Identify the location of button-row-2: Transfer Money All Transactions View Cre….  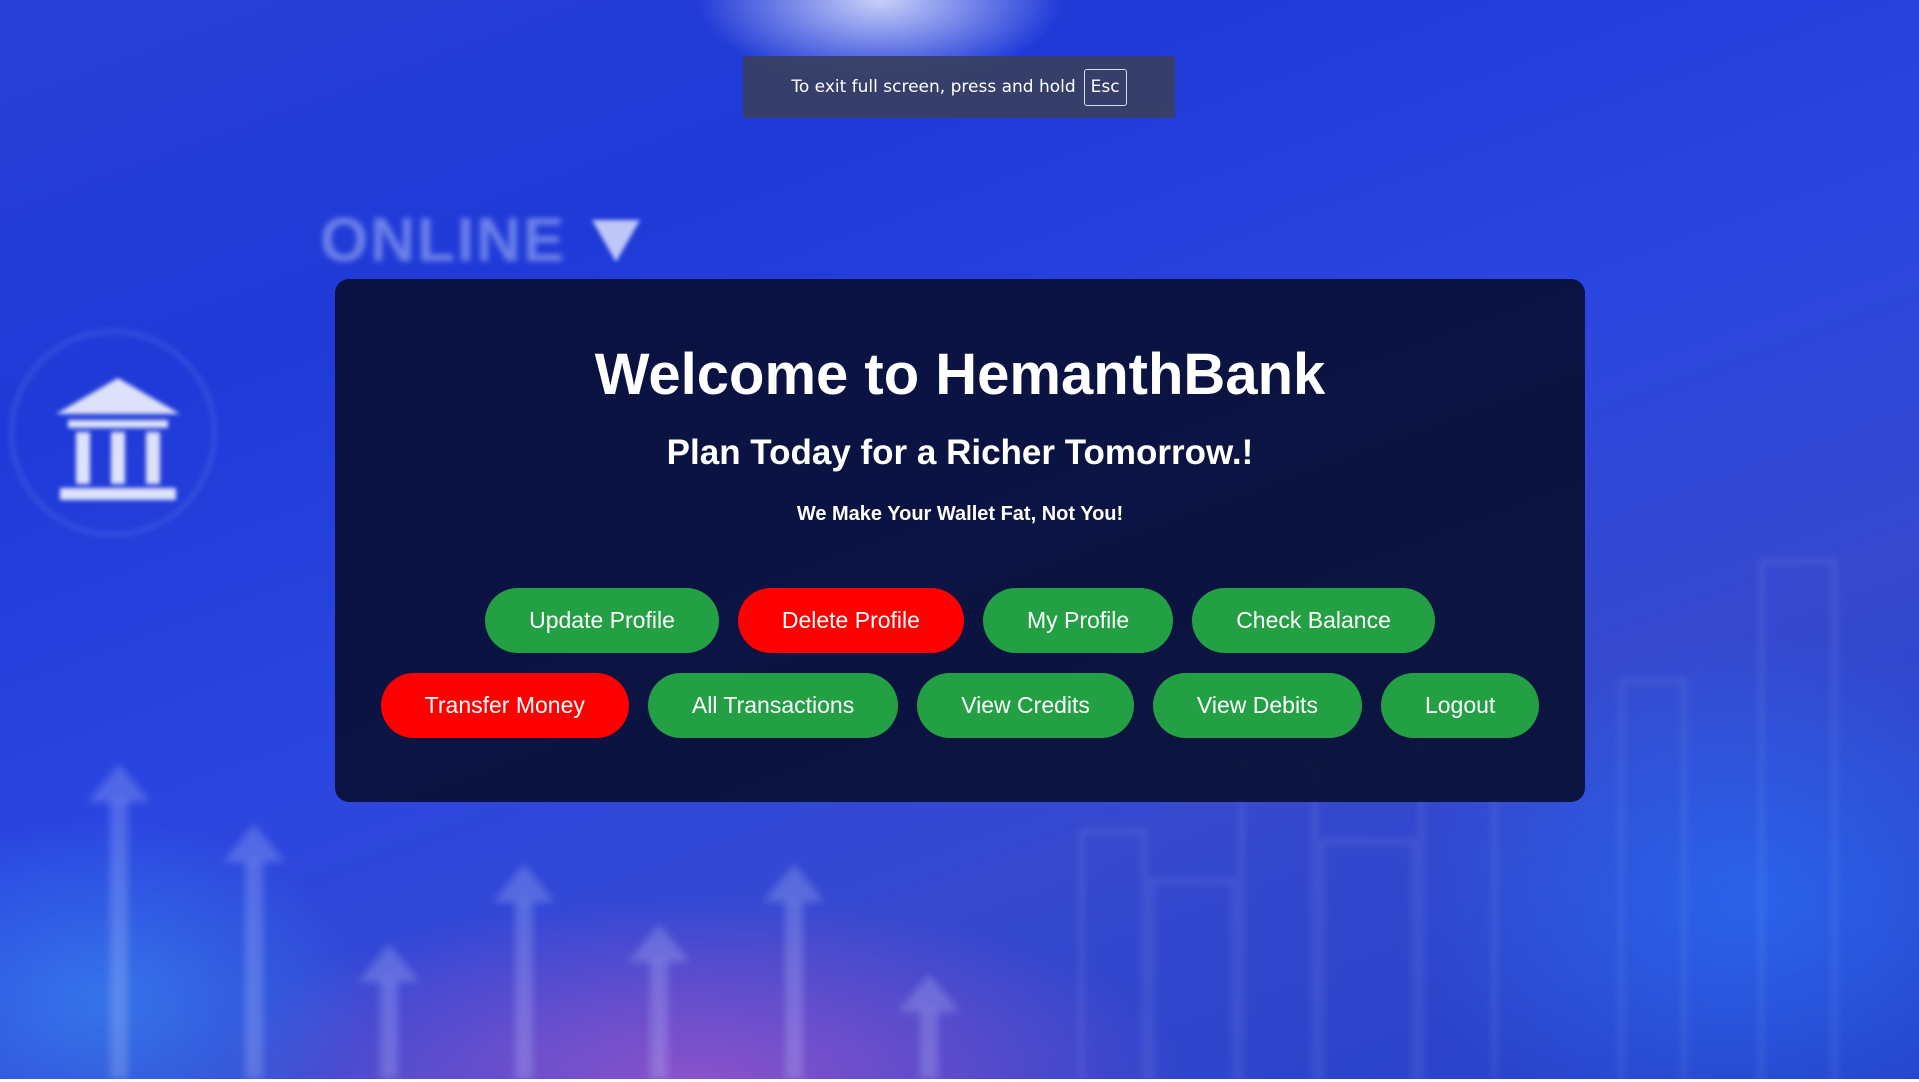
(960, 705).